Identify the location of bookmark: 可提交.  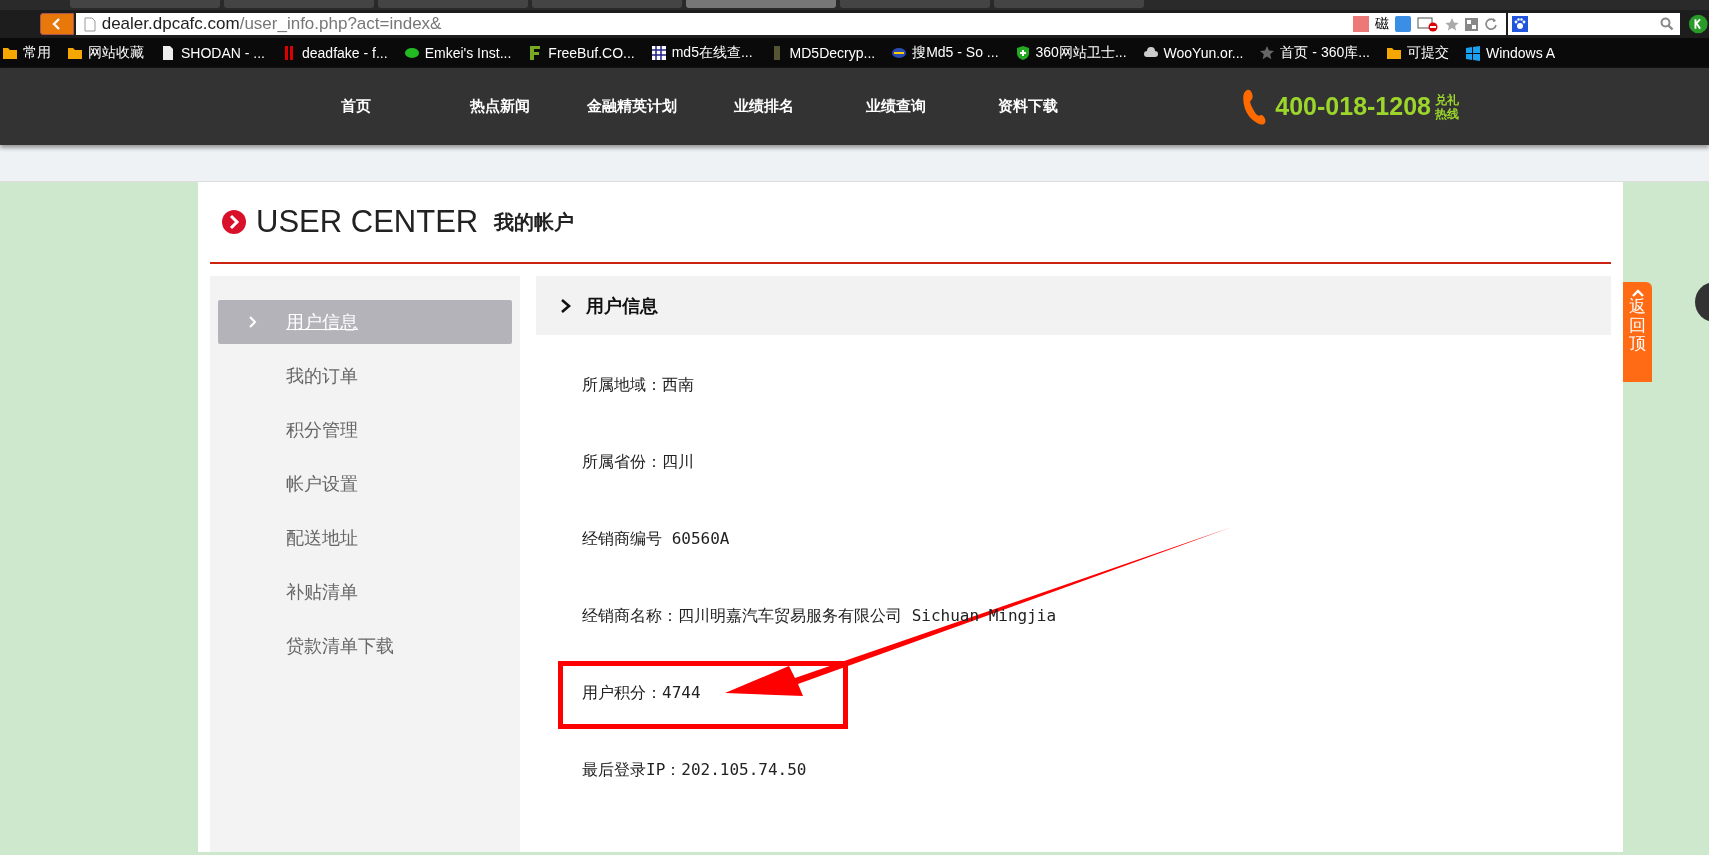
(1417, 53).